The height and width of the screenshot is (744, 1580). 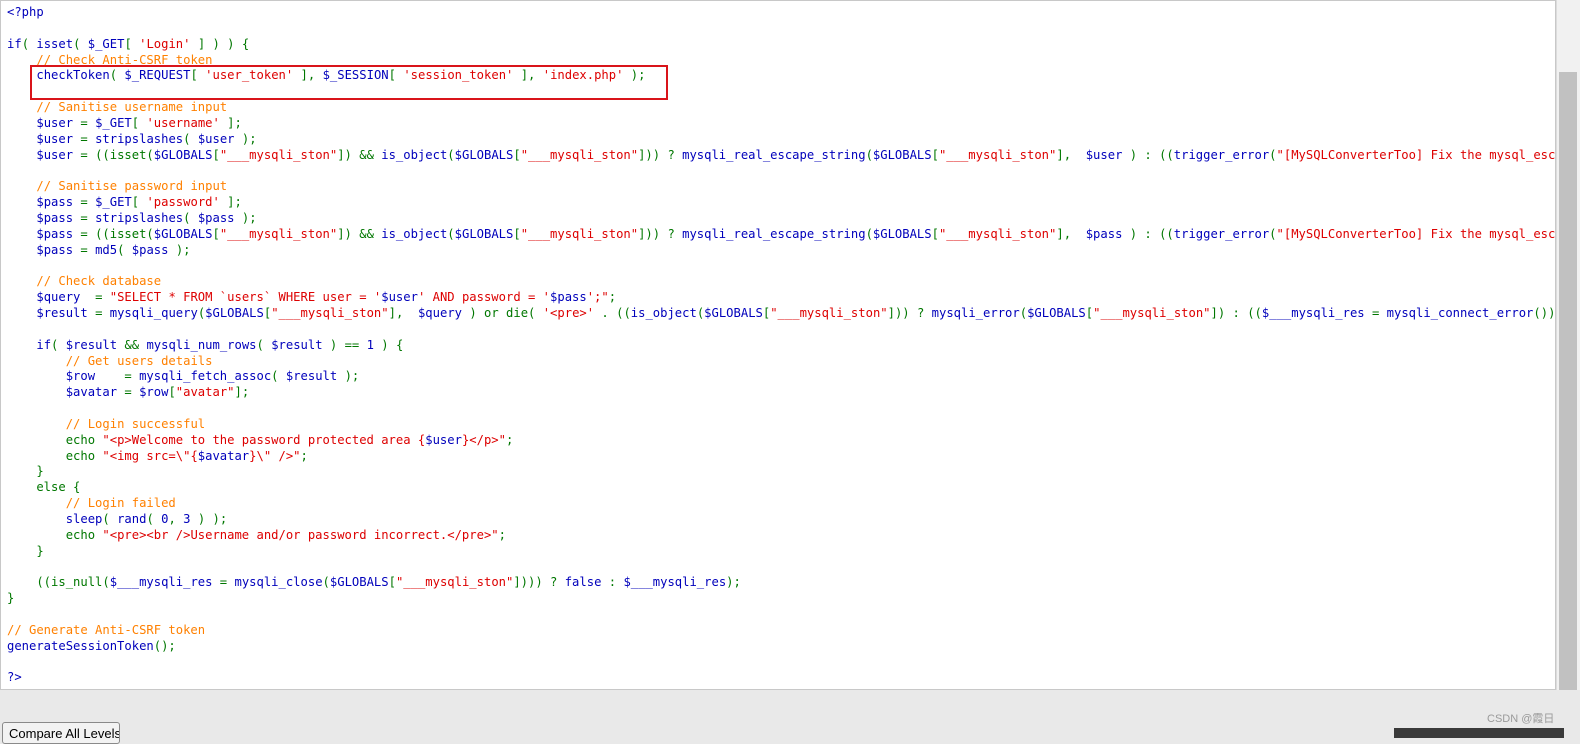 What do you see at coordinates (132, 186) in the screenshot?
I see `code-token: // Sanitise password input` at bounding box center [132, 186].